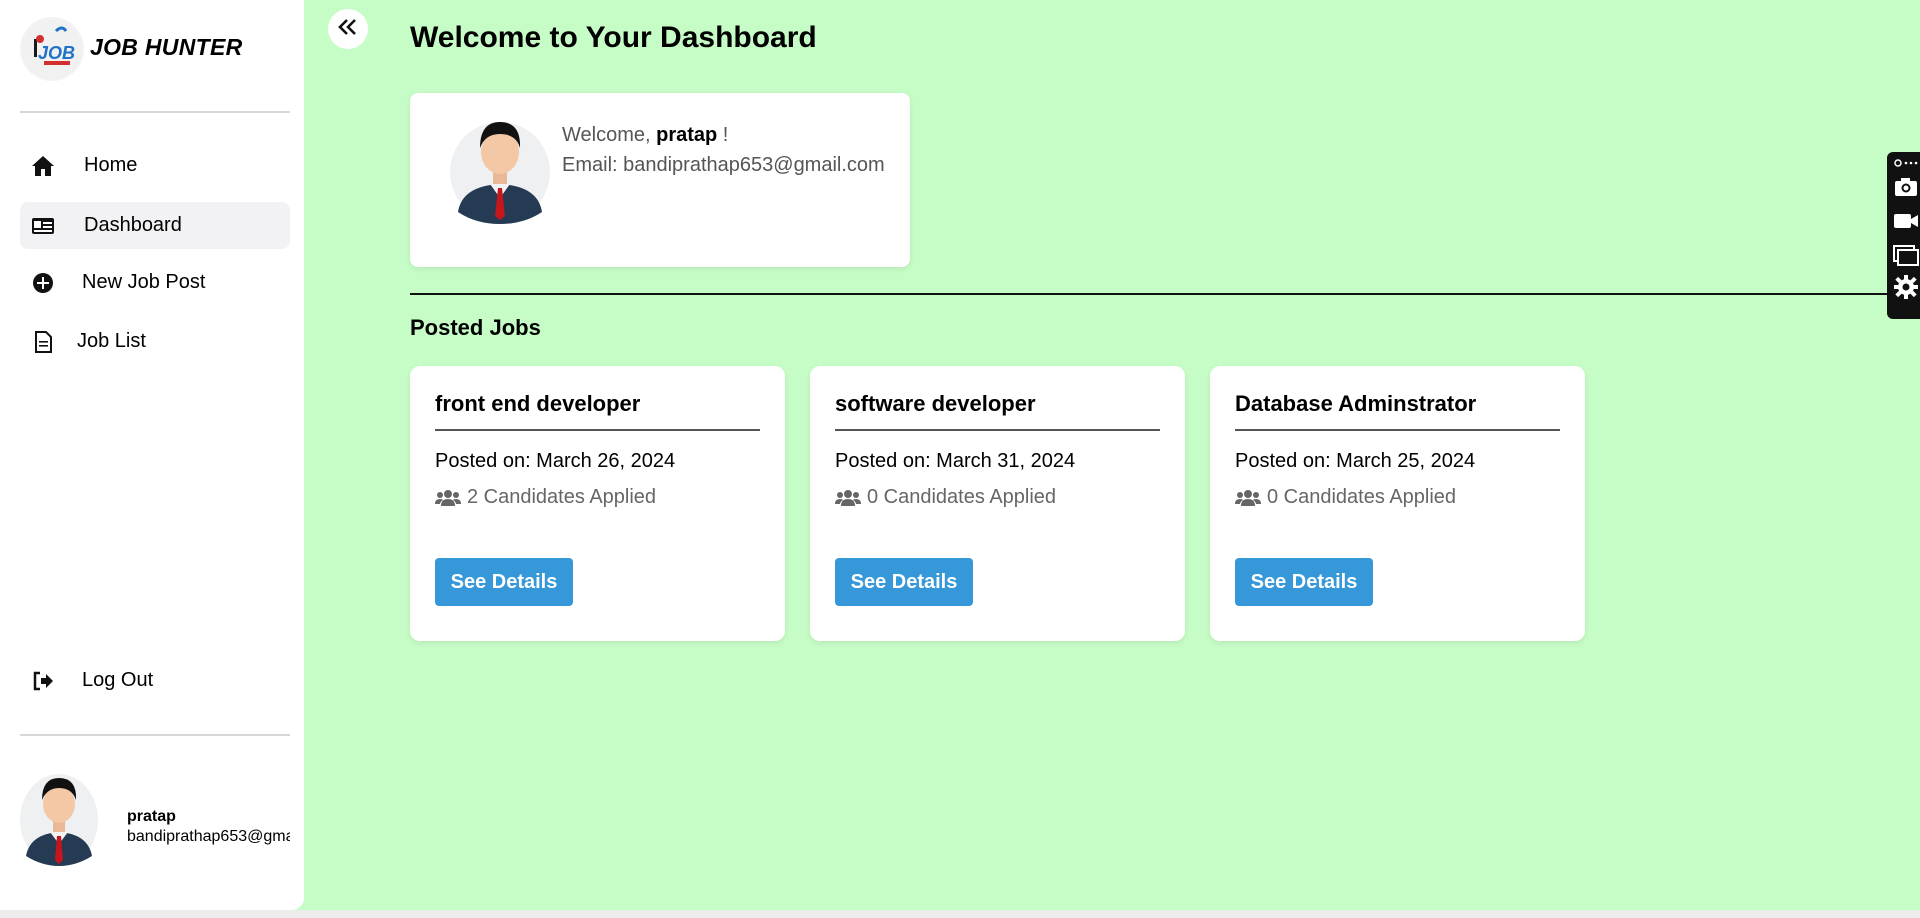 The width and height of the screenshot is (1920, 918). Describe the element at coordinates (1906, 187) in the screenshot. I see `screenshot-camera-icon` at that location.